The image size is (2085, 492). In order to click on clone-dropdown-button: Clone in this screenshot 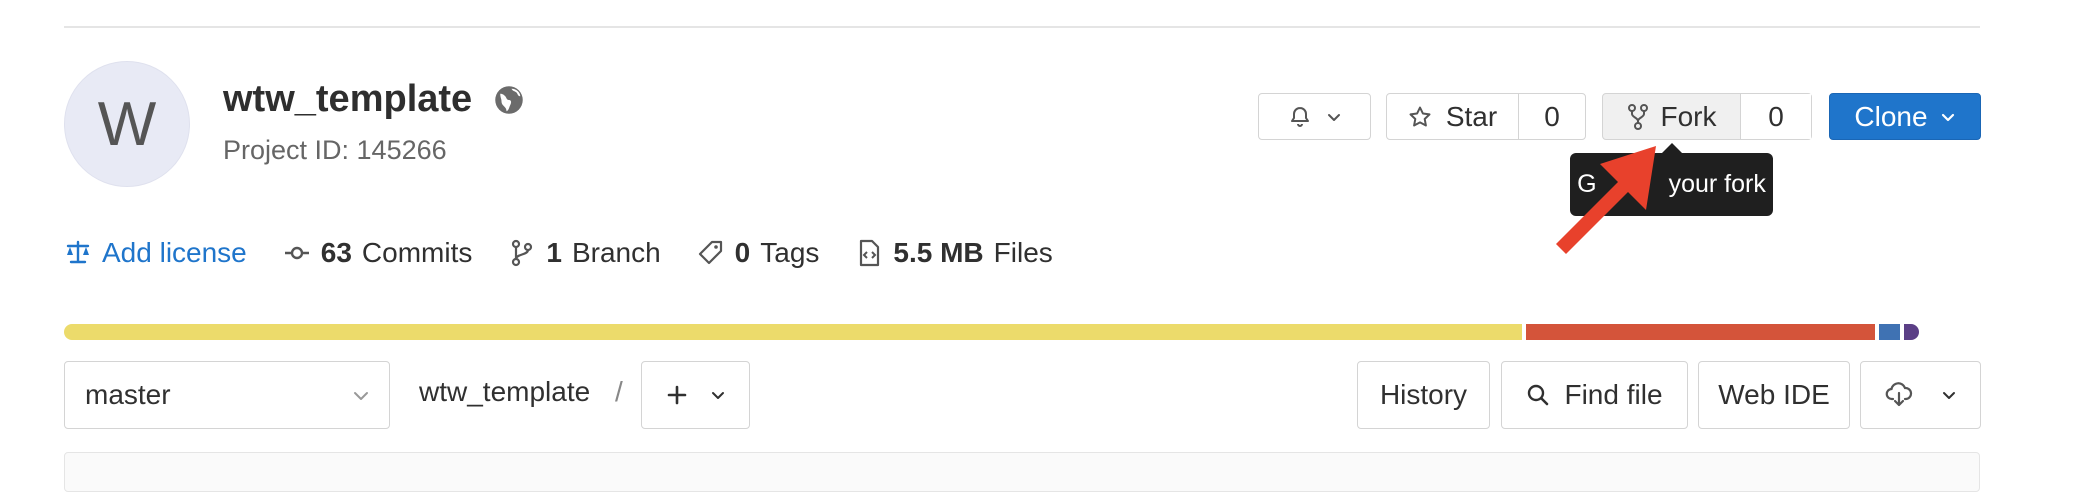, I will do `click(1905, 116)`.